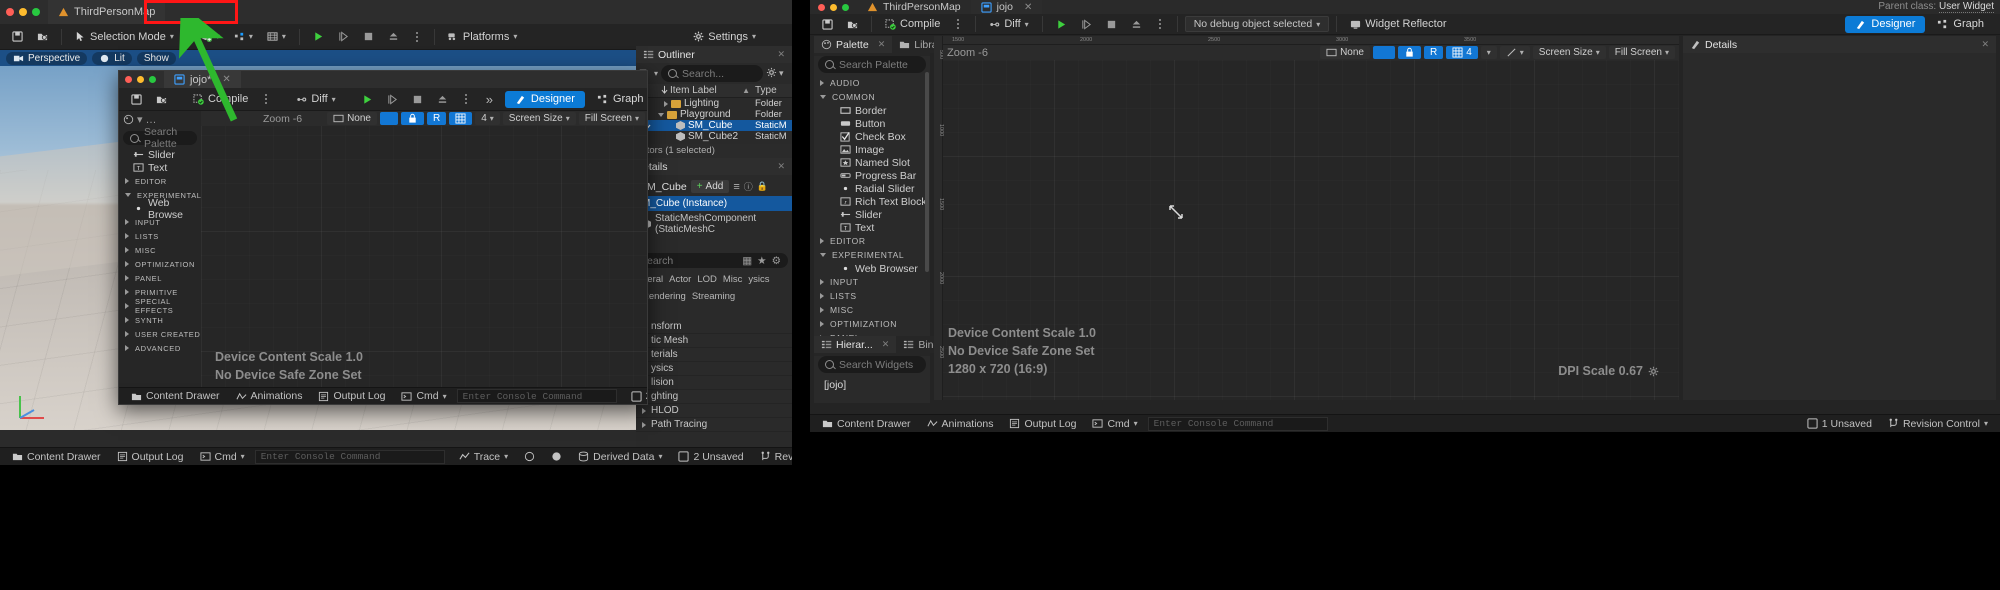 The height and width of the screenshot is (590, 2000). I want to click on child-step-button, so click(392, 99).